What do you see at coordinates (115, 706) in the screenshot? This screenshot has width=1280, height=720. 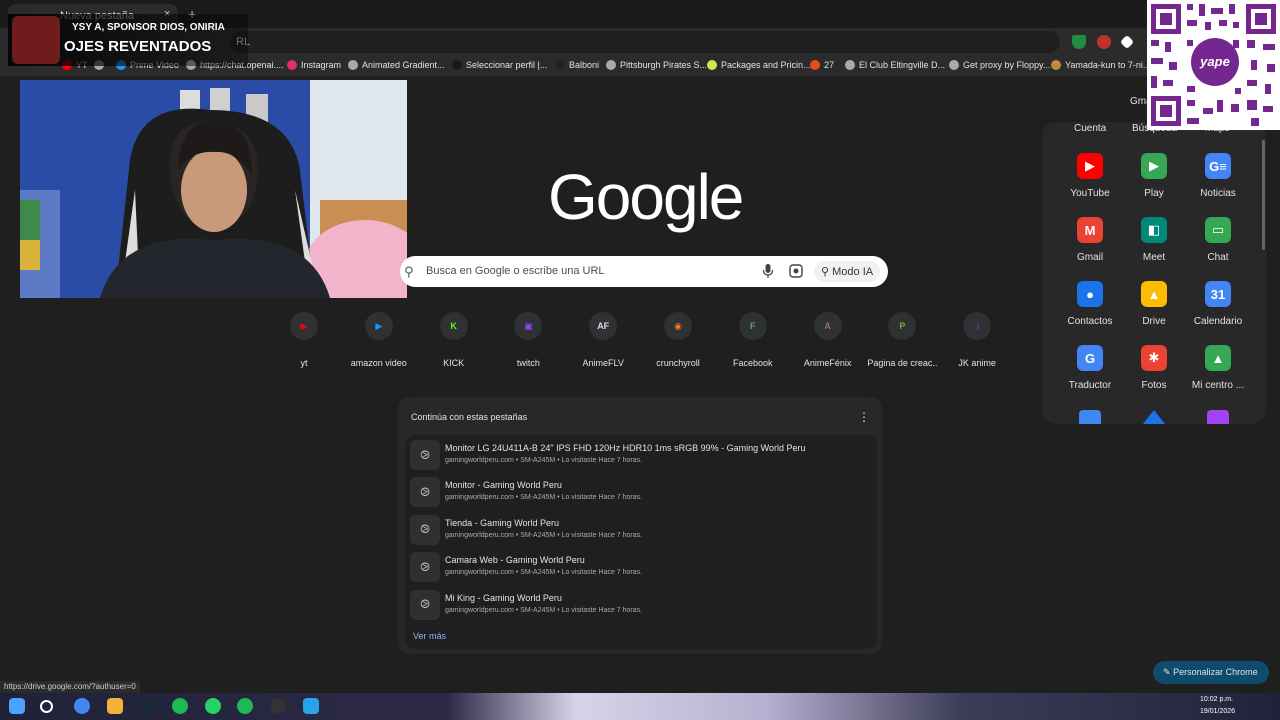 I see `file-explorer-icon` at bounding box center [115, 706].